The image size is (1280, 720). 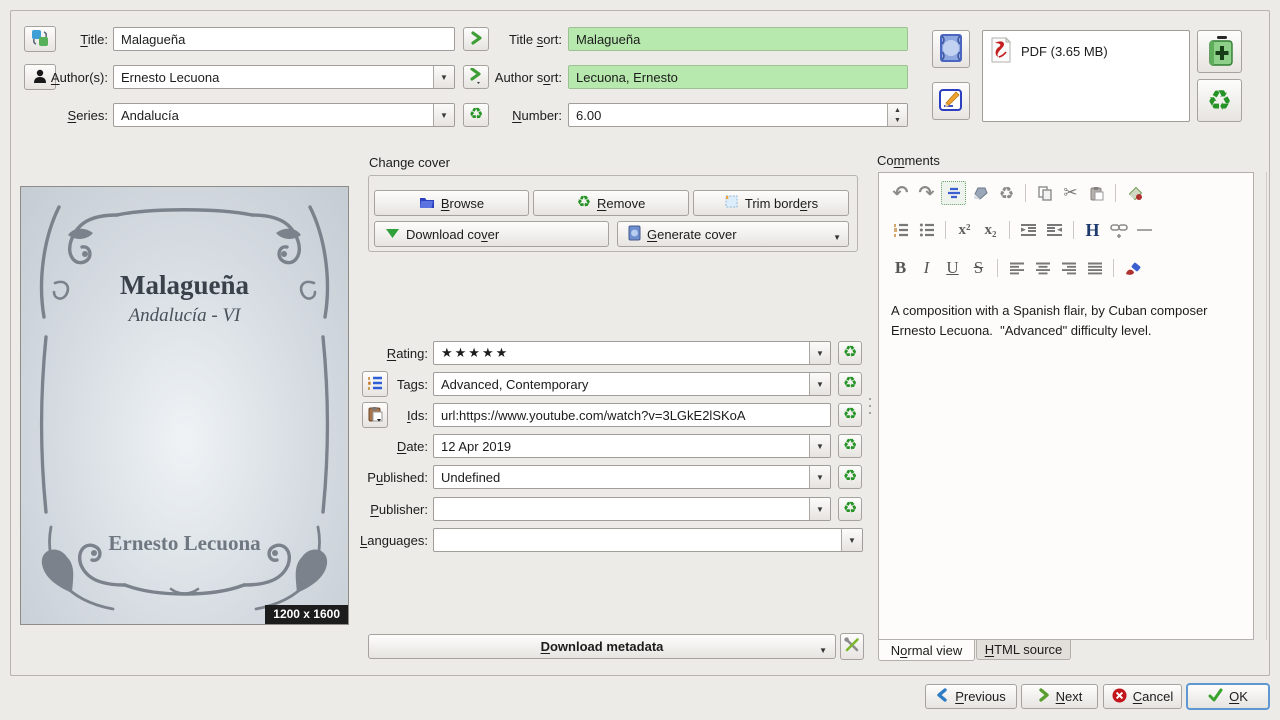 What do you see at coordinates (990, 230) in the screenshot?
I see `subscript-icon: x₂` at bounding box center [990, 230].